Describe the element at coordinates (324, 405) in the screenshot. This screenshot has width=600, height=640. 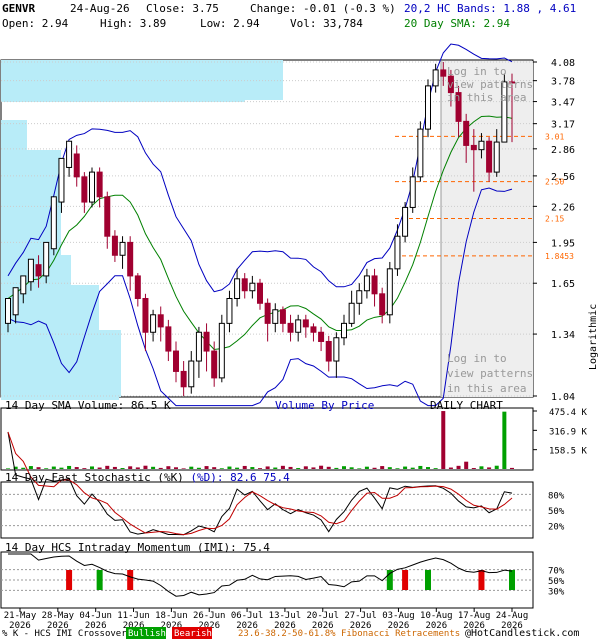
I see `vbp-title: Volume By Price` at that location.